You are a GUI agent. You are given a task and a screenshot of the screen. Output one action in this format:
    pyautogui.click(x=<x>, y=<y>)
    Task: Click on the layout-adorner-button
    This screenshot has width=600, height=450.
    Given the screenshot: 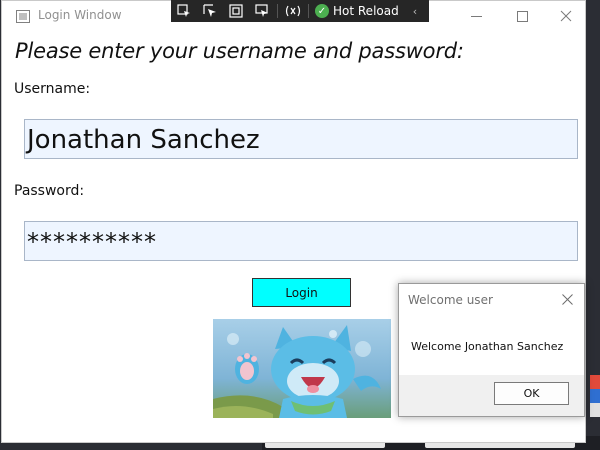 What is the action you would take?
    pyautogui.click(x=236, y=11)
    